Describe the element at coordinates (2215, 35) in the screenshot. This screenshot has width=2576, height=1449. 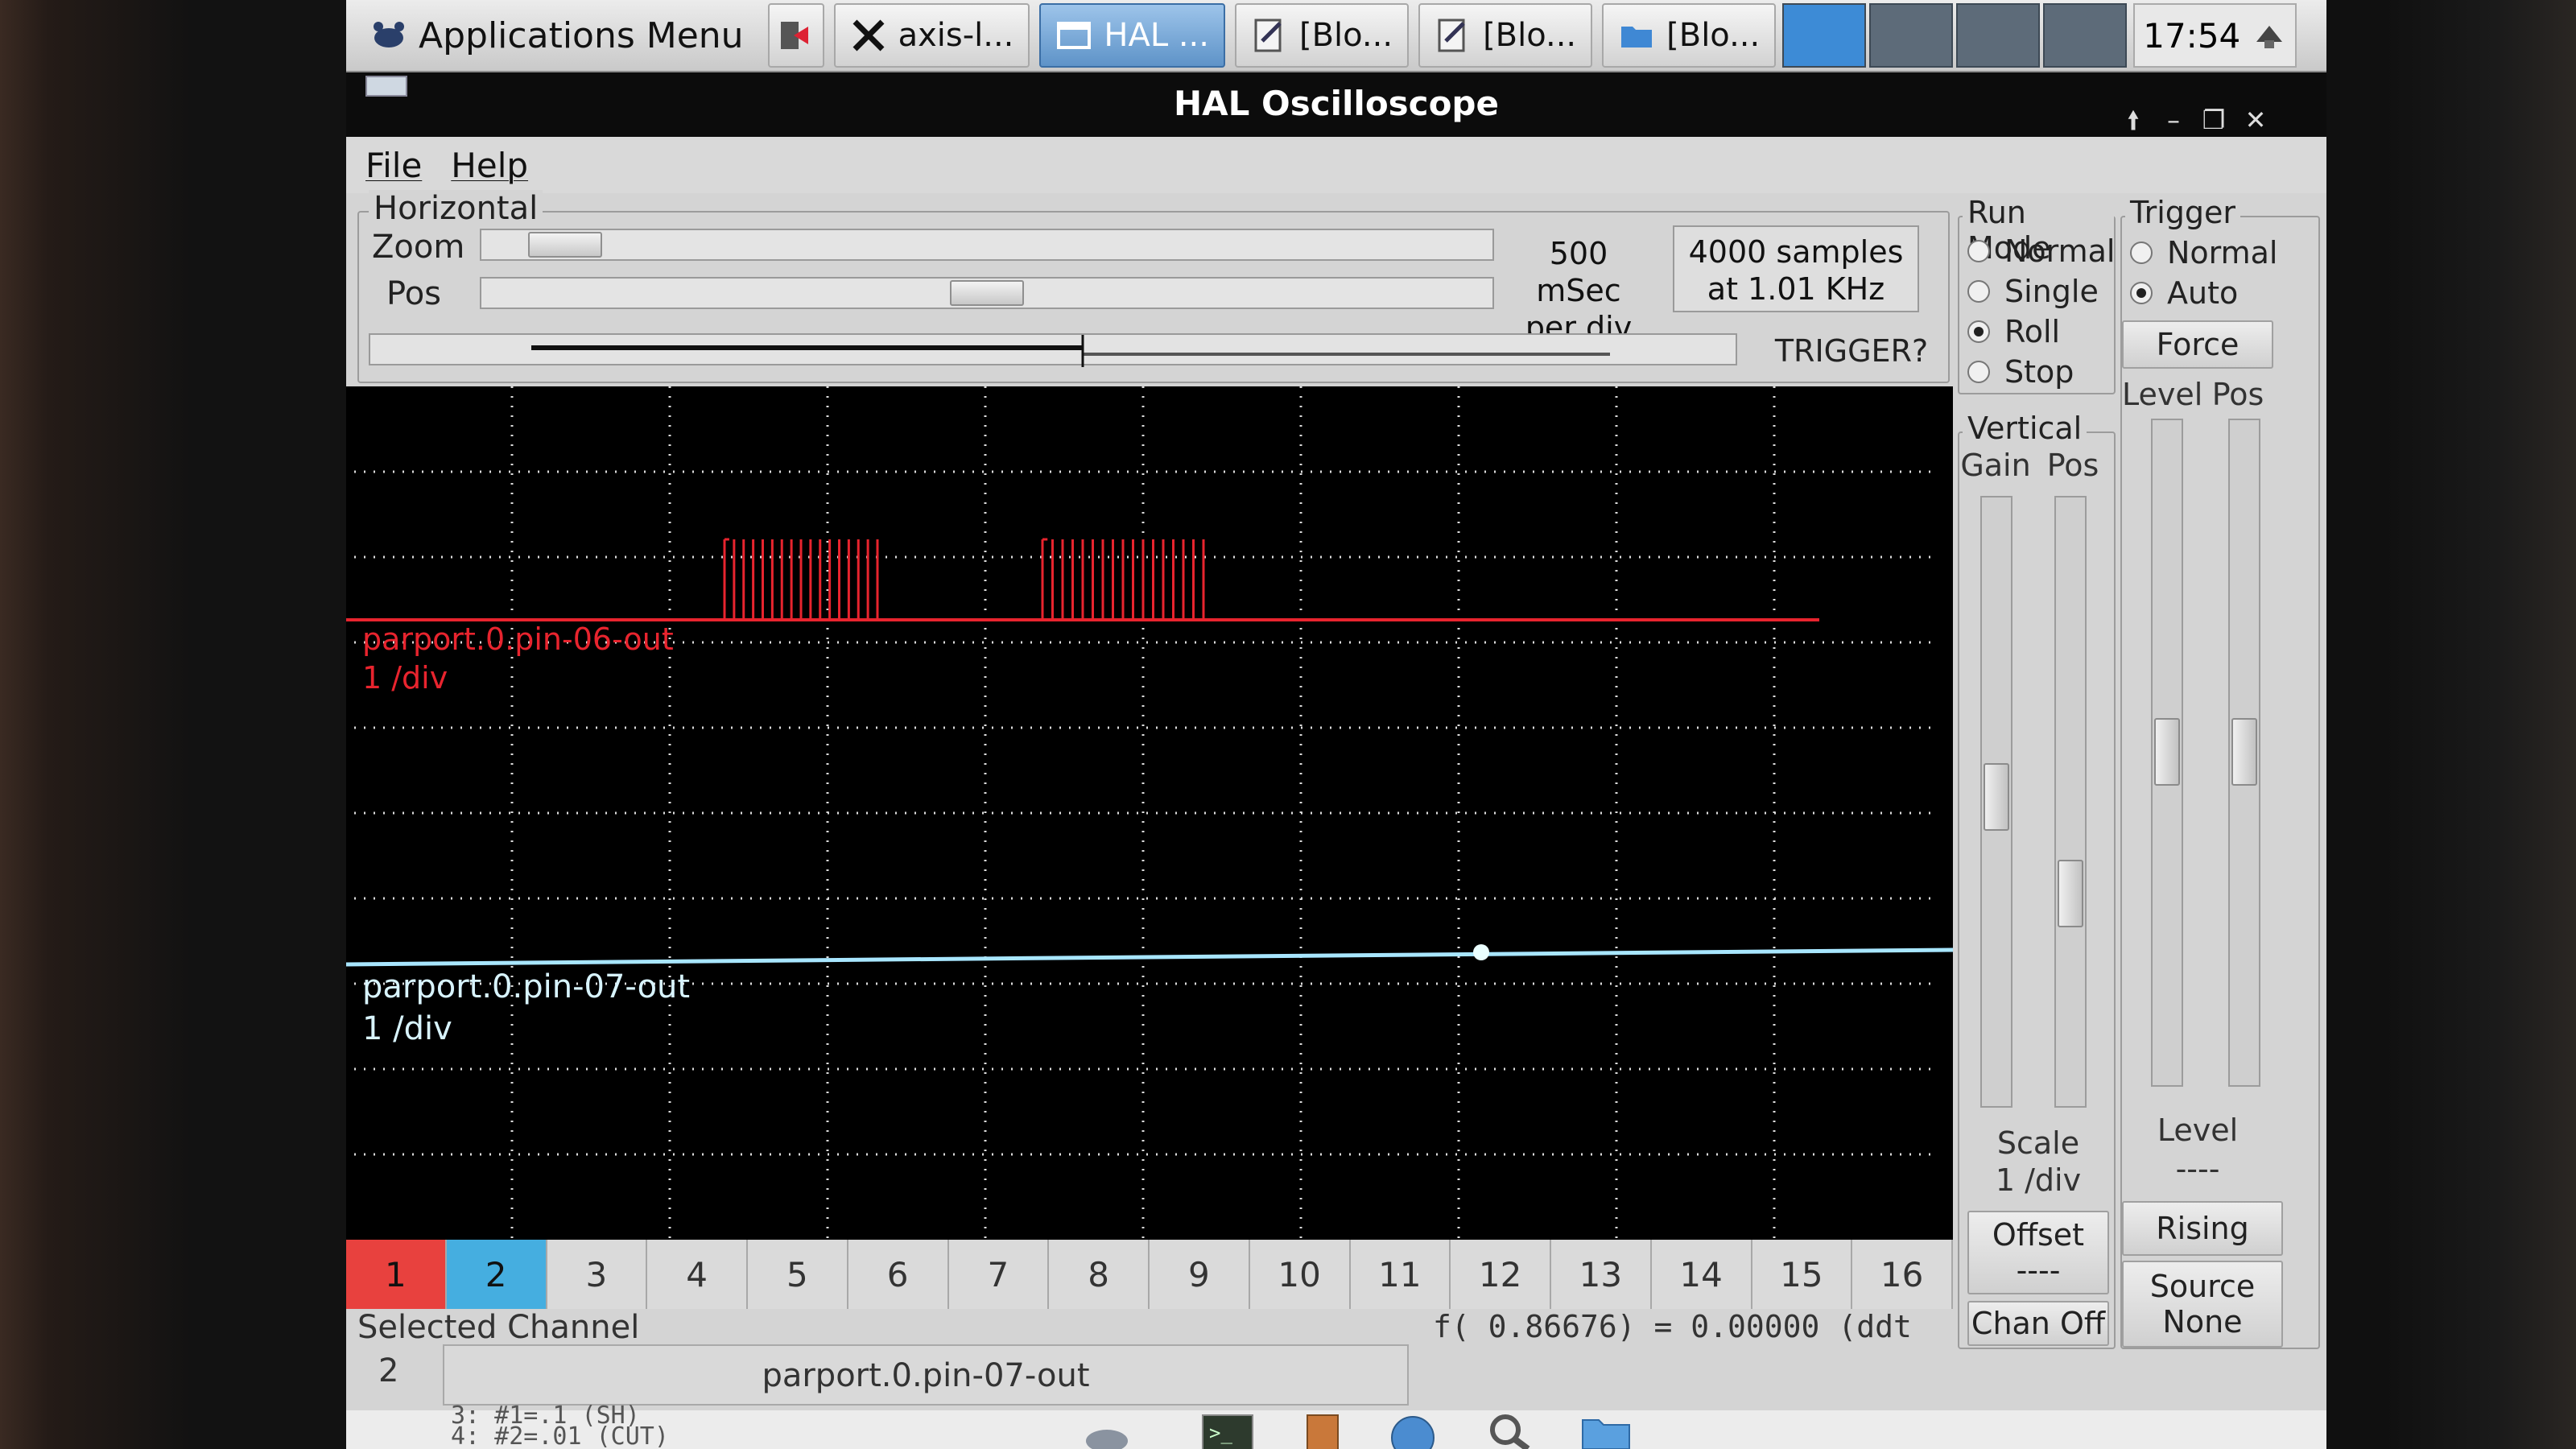
I see `clock: 17:54` at that location.